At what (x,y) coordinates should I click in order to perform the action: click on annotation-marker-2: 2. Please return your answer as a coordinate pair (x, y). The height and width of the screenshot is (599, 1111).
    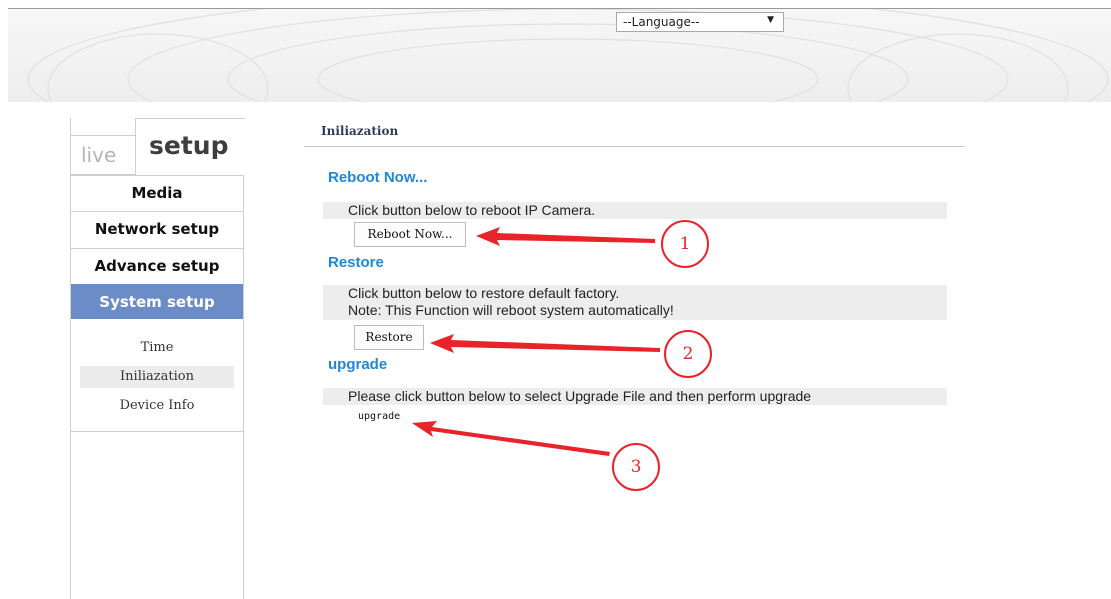
    Looking at the image, I should click on (688, 354).